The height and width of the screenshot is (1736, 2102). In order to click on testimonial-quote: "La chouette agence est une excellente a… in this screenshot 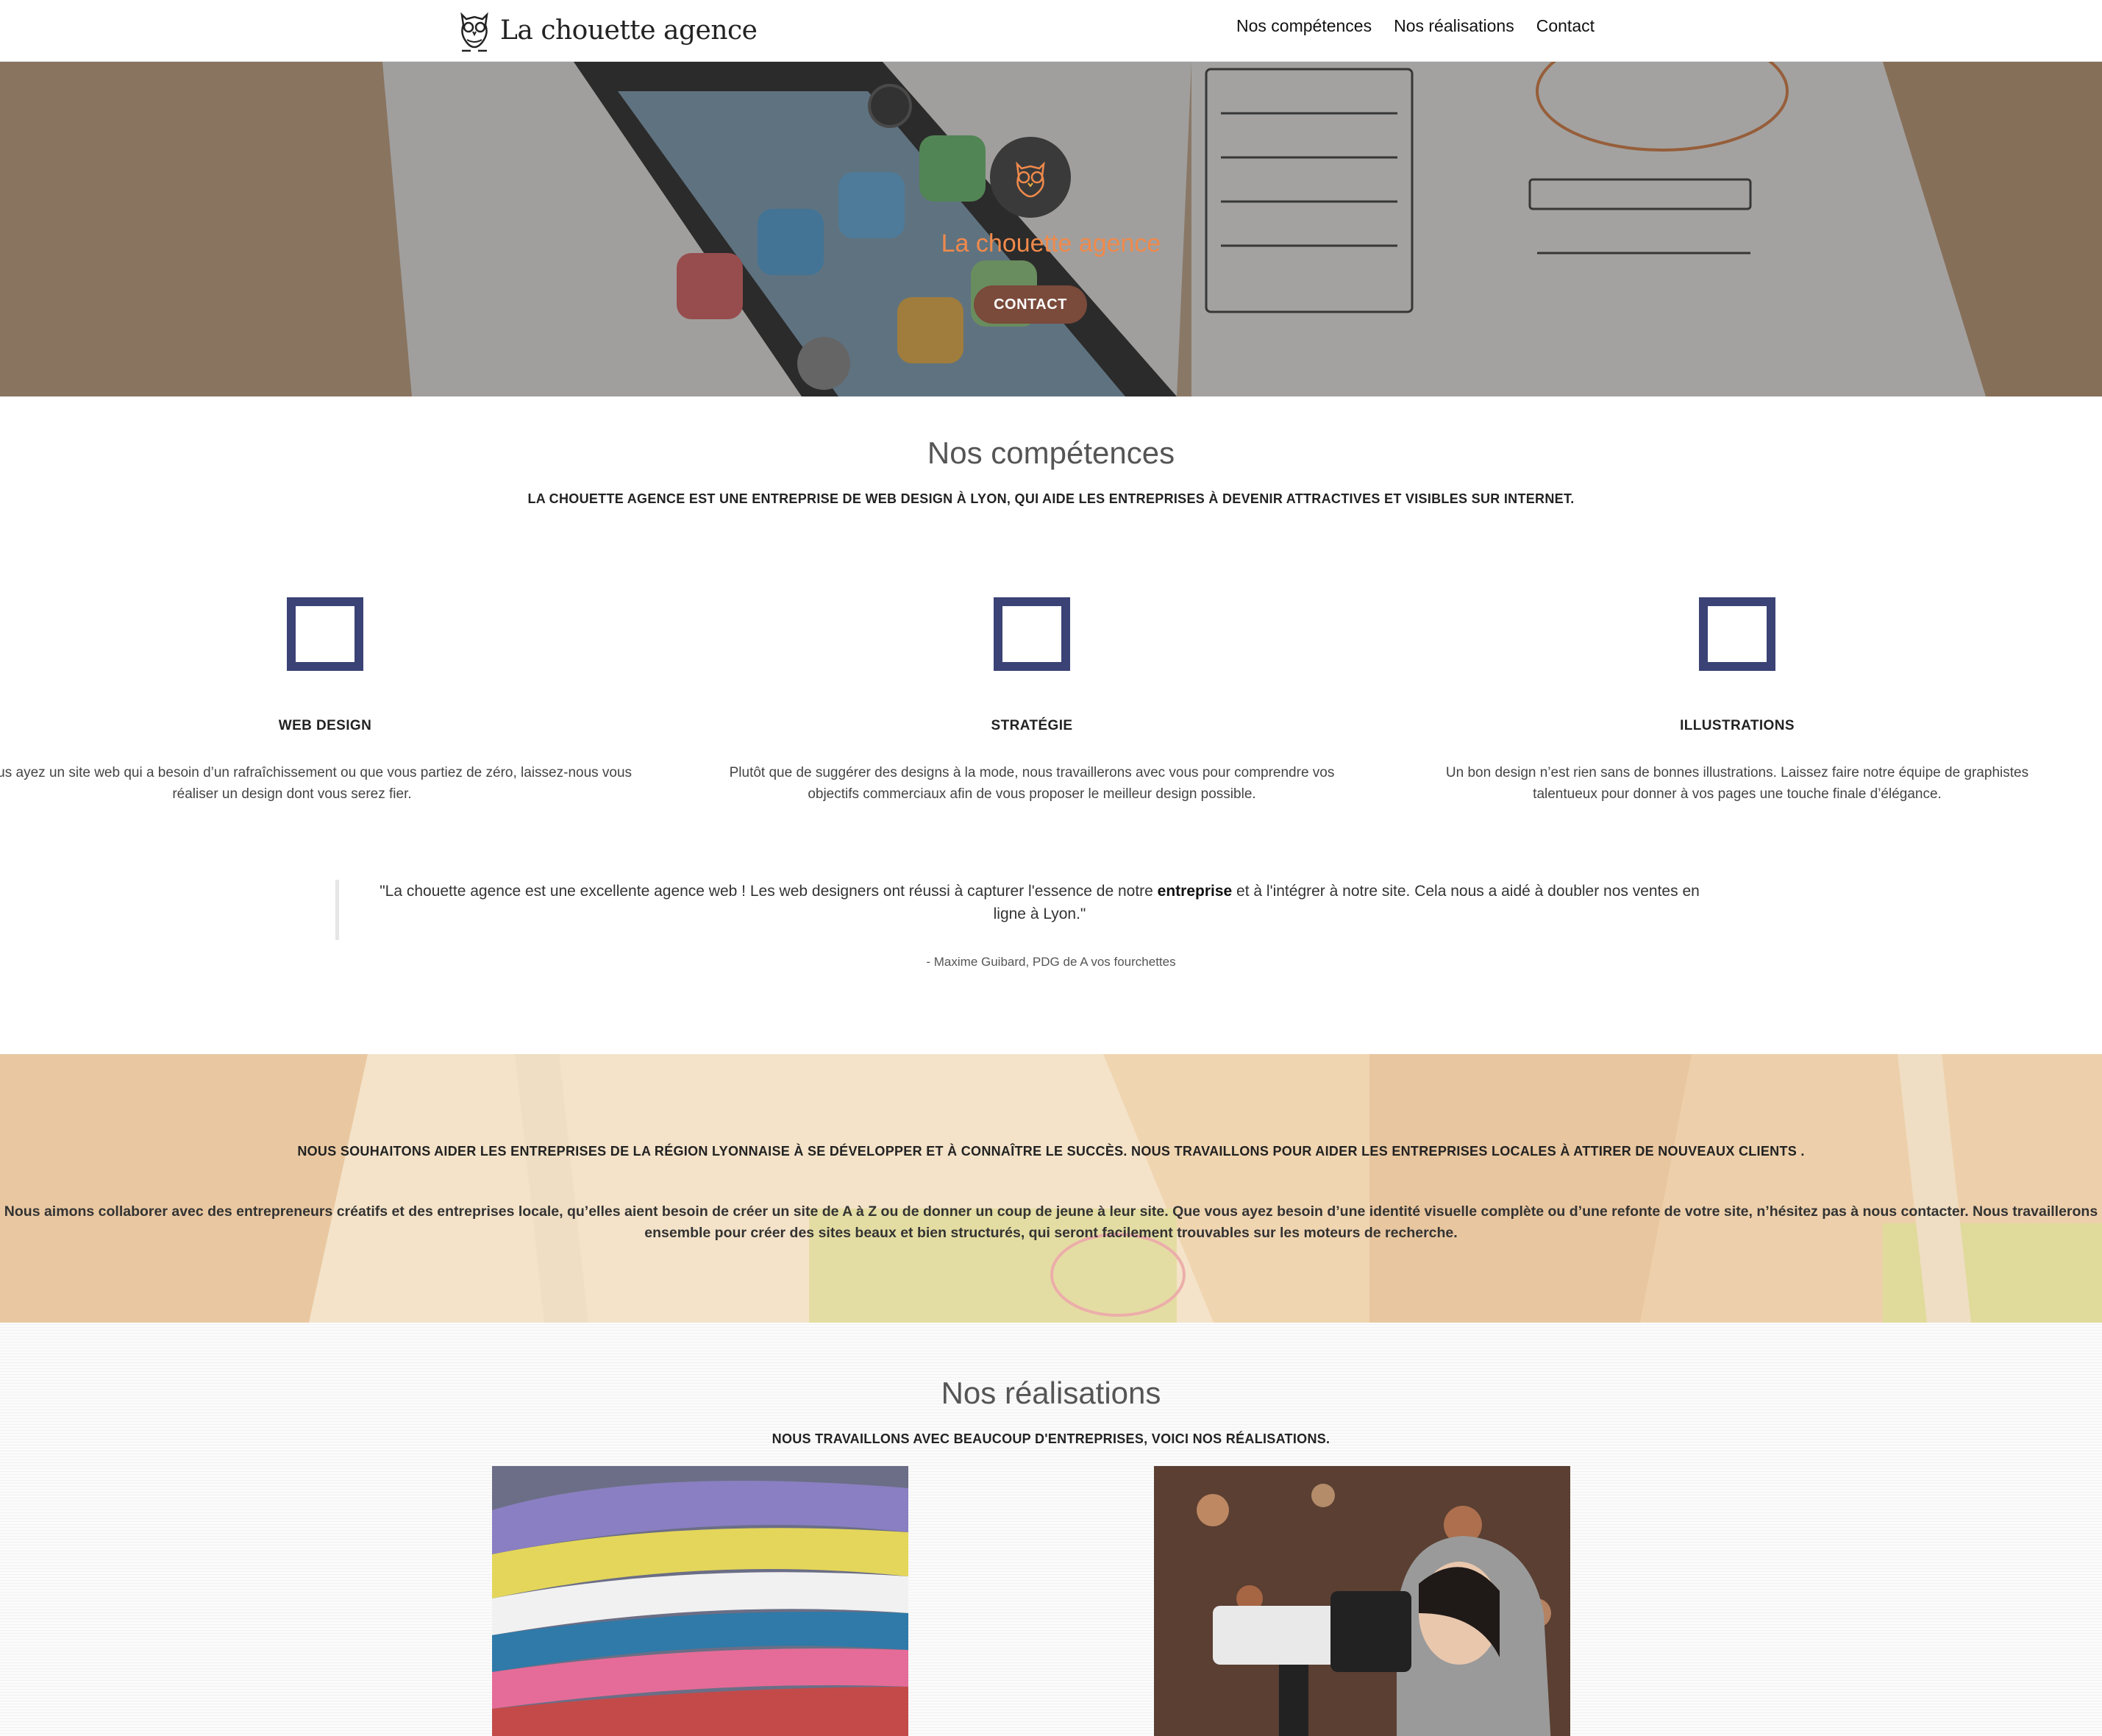, I will do `click(1023, 910)`.